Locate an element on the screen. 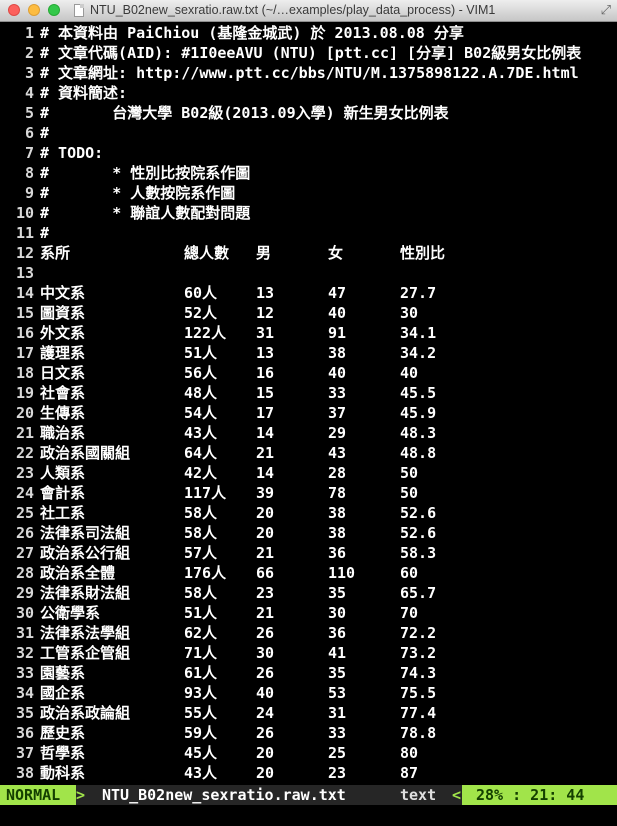 The image size is (617, 826). dept-cell: 法律系司法組 is located at coordinates (85, 533).